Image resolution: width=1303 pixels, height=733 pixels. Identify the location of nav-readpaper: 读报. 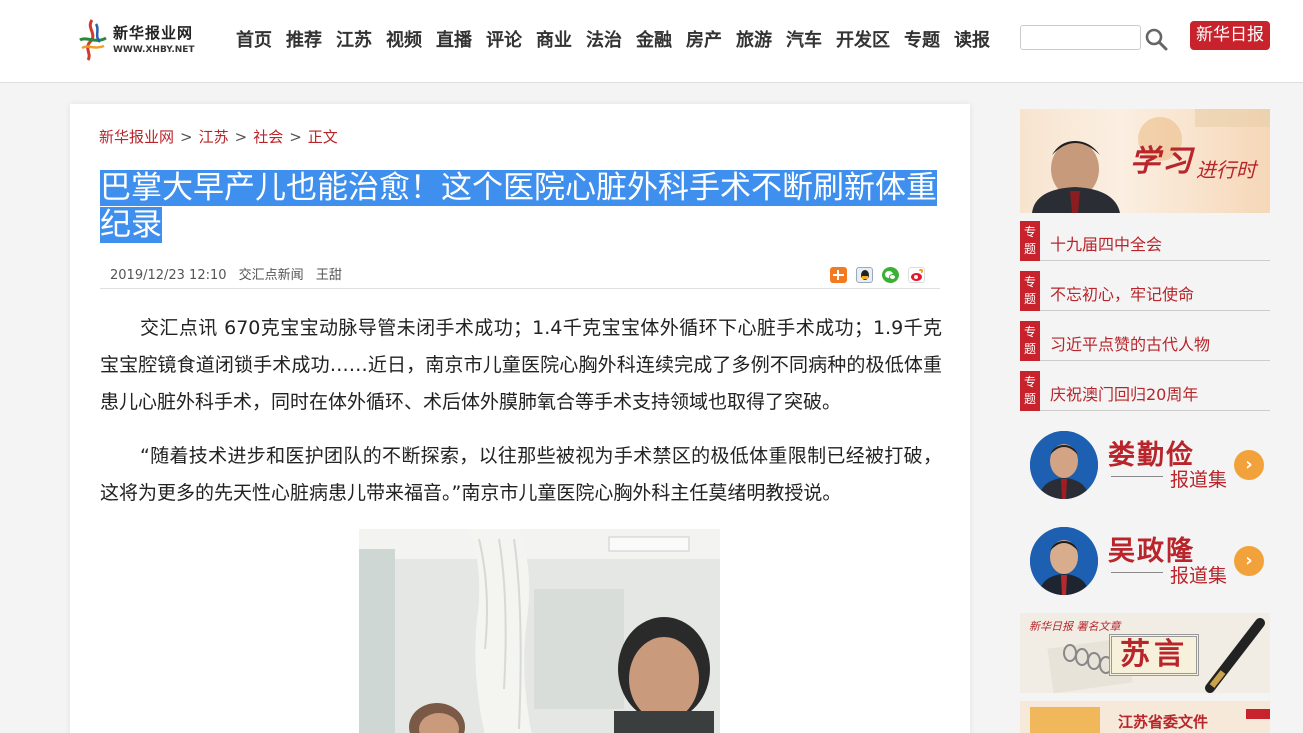
(972, 39).